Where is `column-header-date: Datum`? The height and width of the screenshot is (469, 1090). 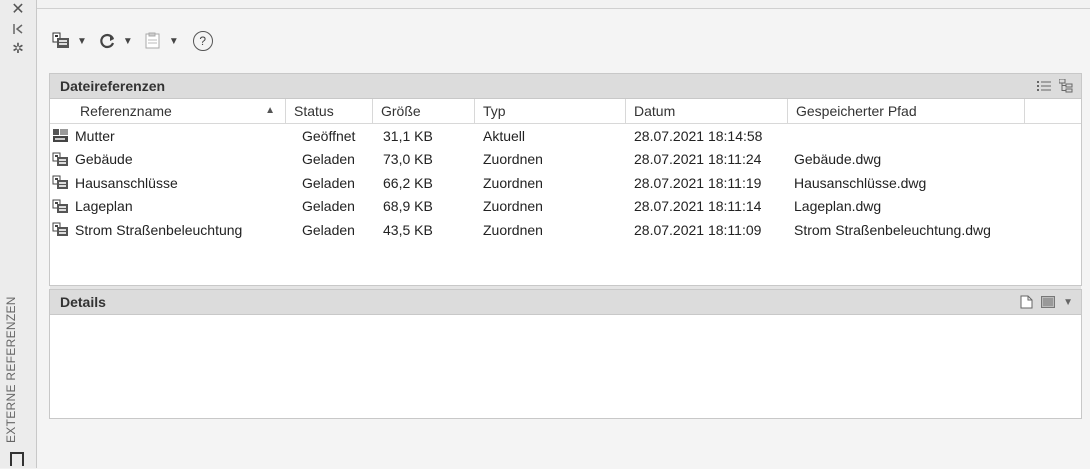 column-header-date: Datum is located at coordinates (707, 111).